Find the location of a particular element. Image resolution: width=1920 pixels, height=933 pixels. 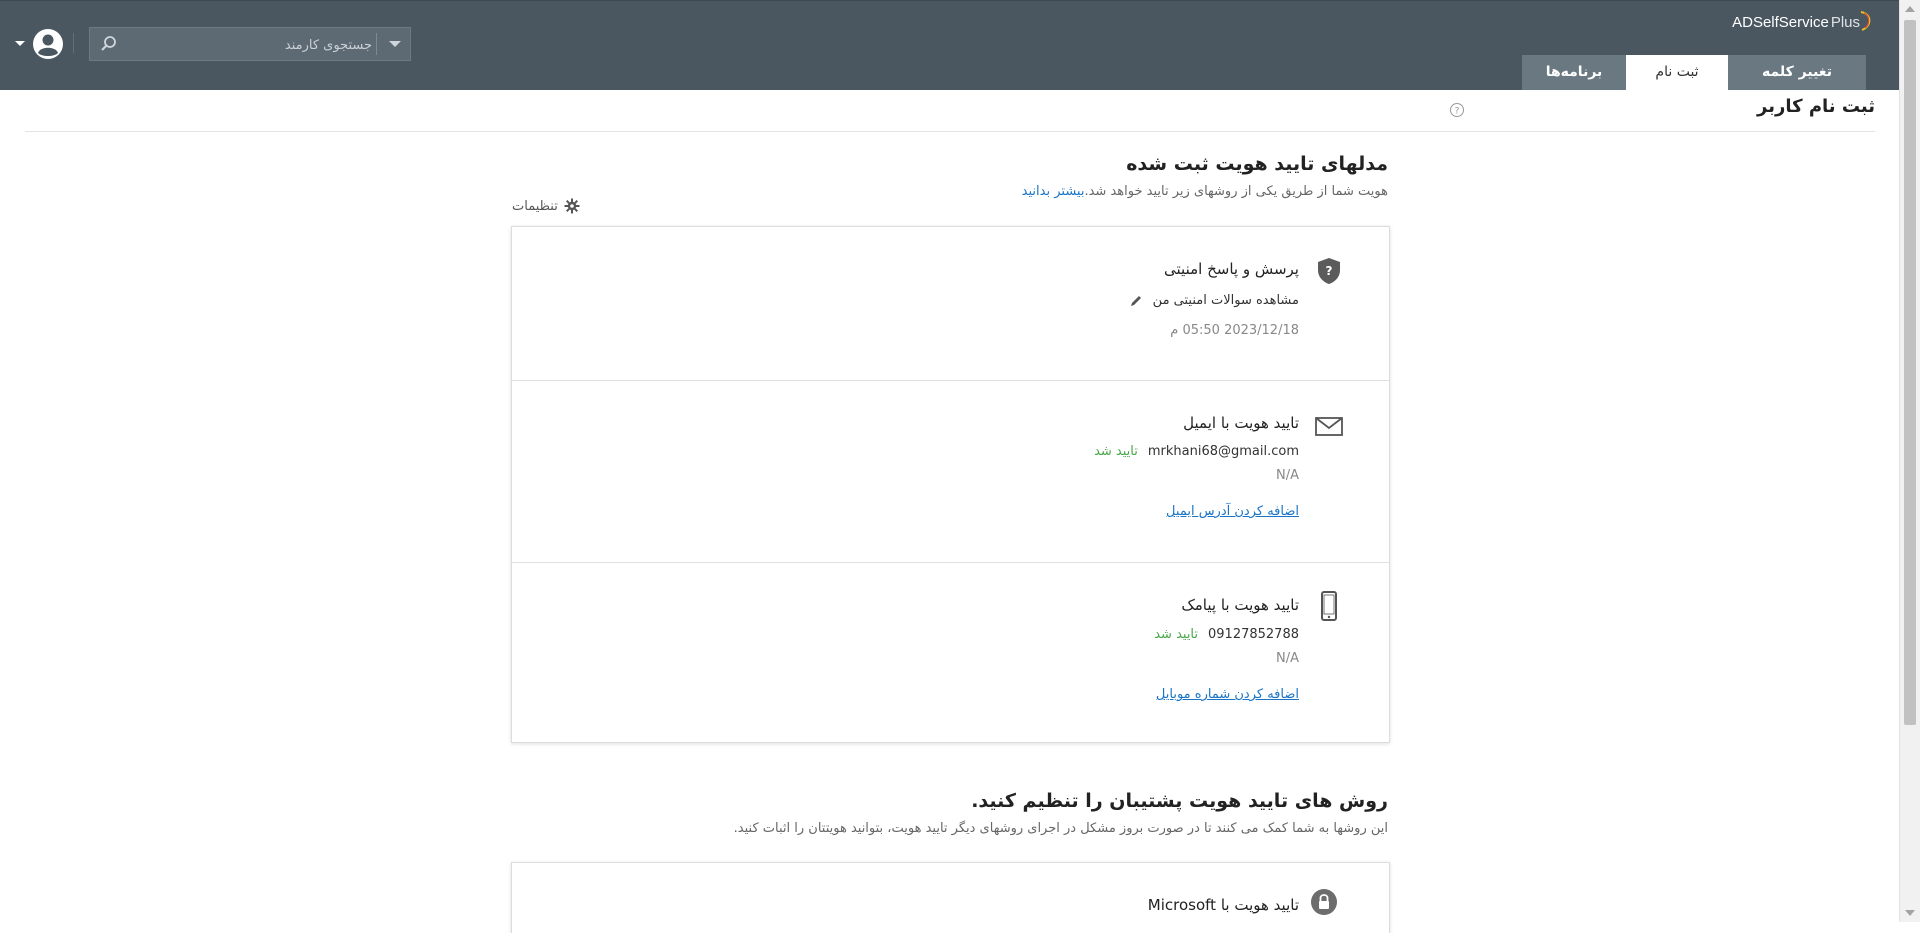

lock-icon is located at coordinates (1324, 902).